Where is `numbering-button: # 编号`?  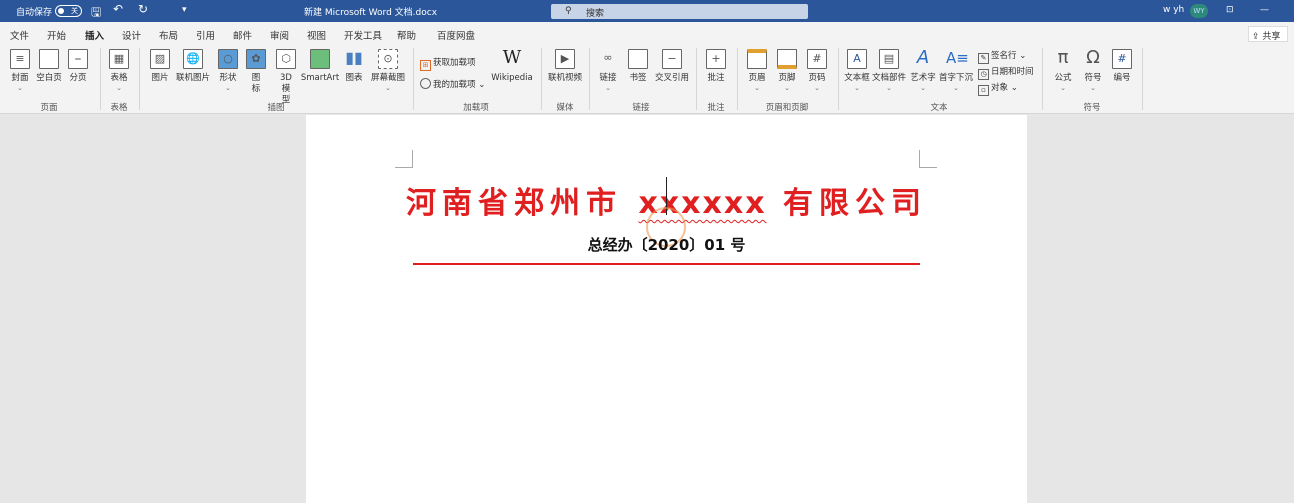 numbering-button: # 编号 is located at coordinates (1122, 66).